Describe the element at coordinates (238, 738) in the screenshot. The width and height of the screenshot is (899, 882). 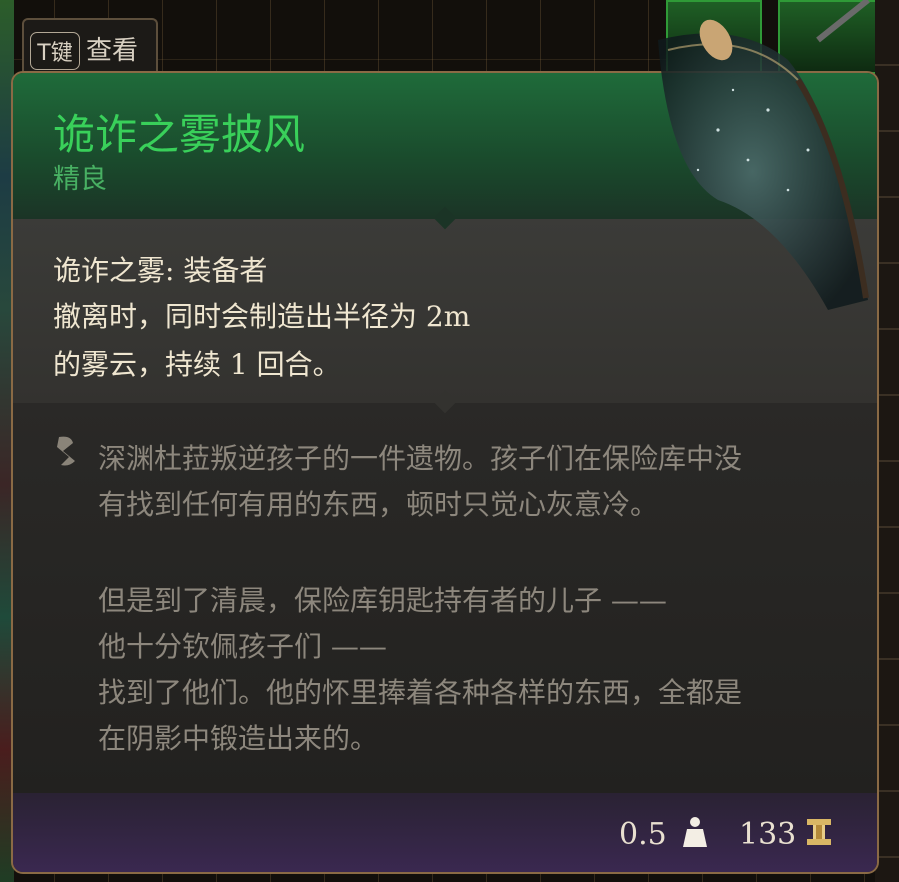
I see `lore-line: 在阴影中锻造出来的。` at that location.